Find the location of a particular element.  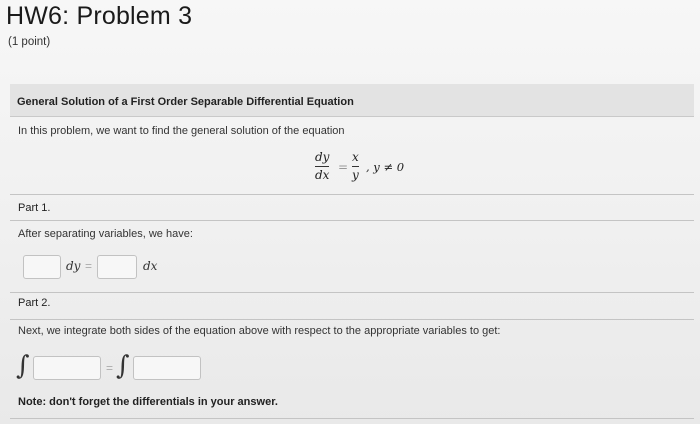

part2-left-input is located at coordinates (67, 368).